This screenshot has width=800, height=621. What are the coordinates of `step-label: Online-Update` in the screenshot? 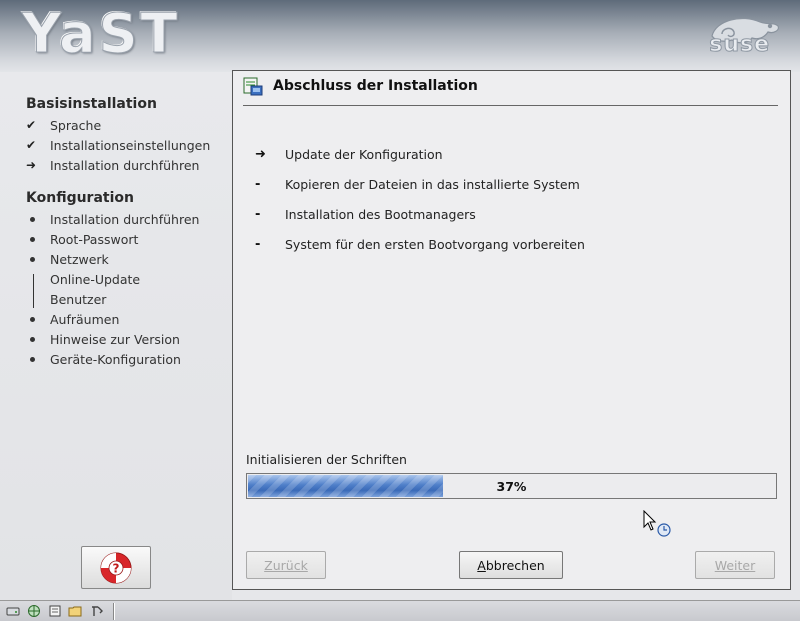 It's located at (95, 279).